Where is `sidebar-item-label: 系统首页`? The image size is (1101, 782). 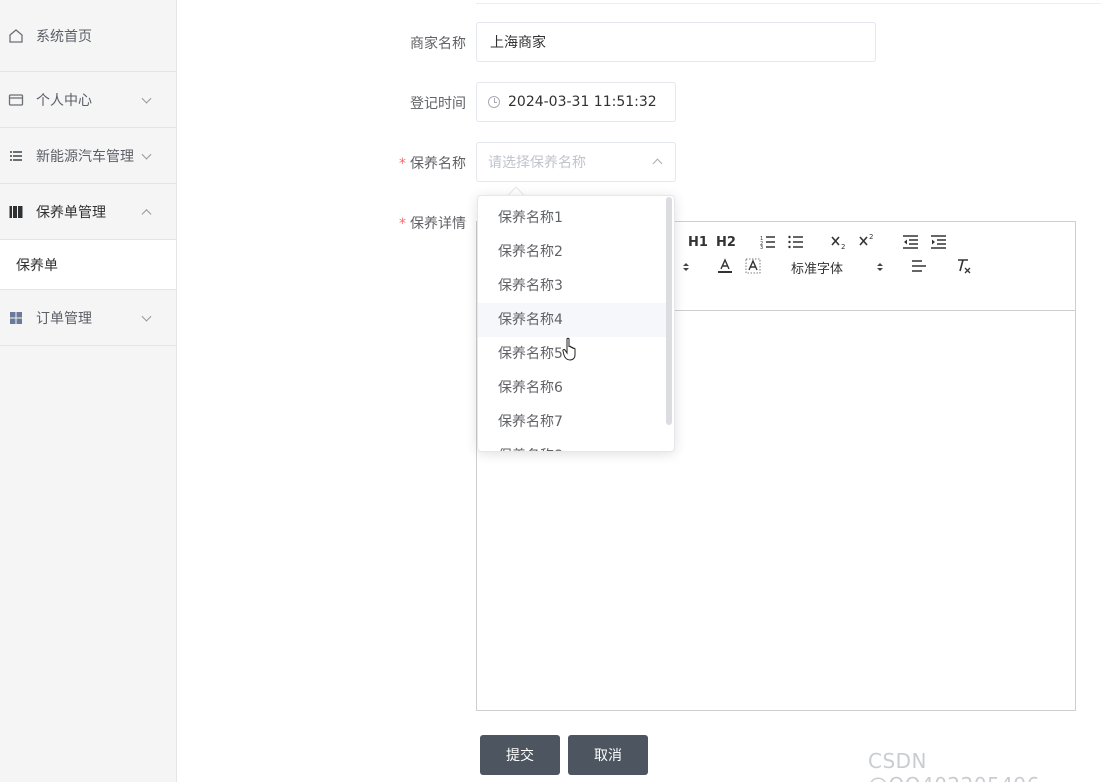 sidebar-item-label: 系统首页 is located at coordinates (64, 36).